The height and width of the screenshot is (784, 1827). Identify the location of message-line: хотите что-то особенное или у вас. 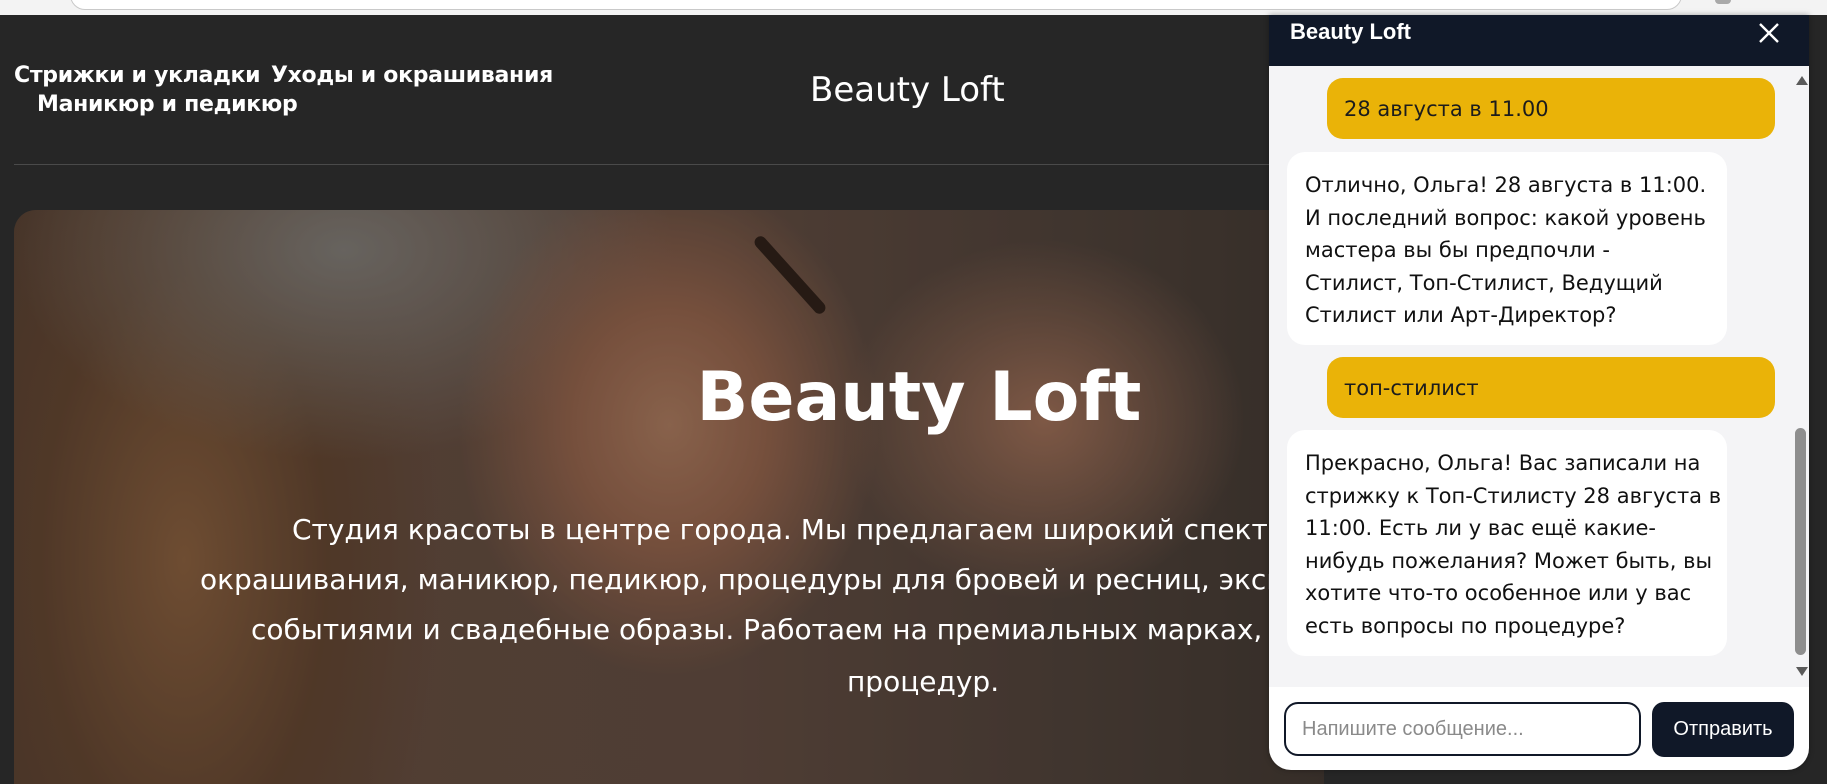
(1498, 593).